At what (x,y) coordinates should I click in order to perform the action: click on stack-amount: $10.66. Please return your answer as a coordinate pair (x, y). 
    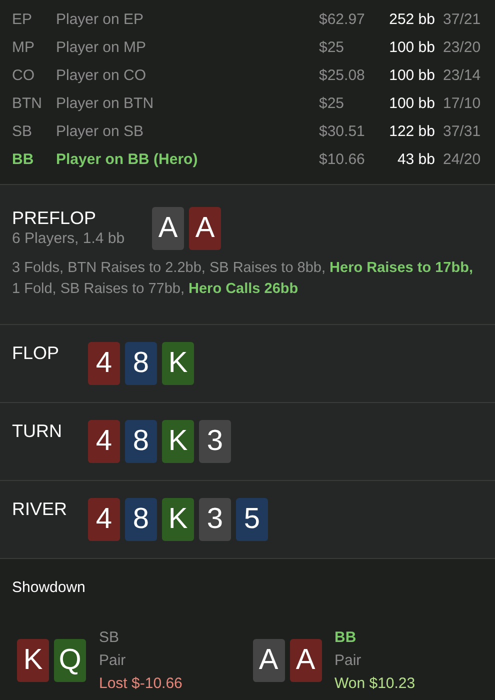
    Looking at the image, I should click on (342, 160).